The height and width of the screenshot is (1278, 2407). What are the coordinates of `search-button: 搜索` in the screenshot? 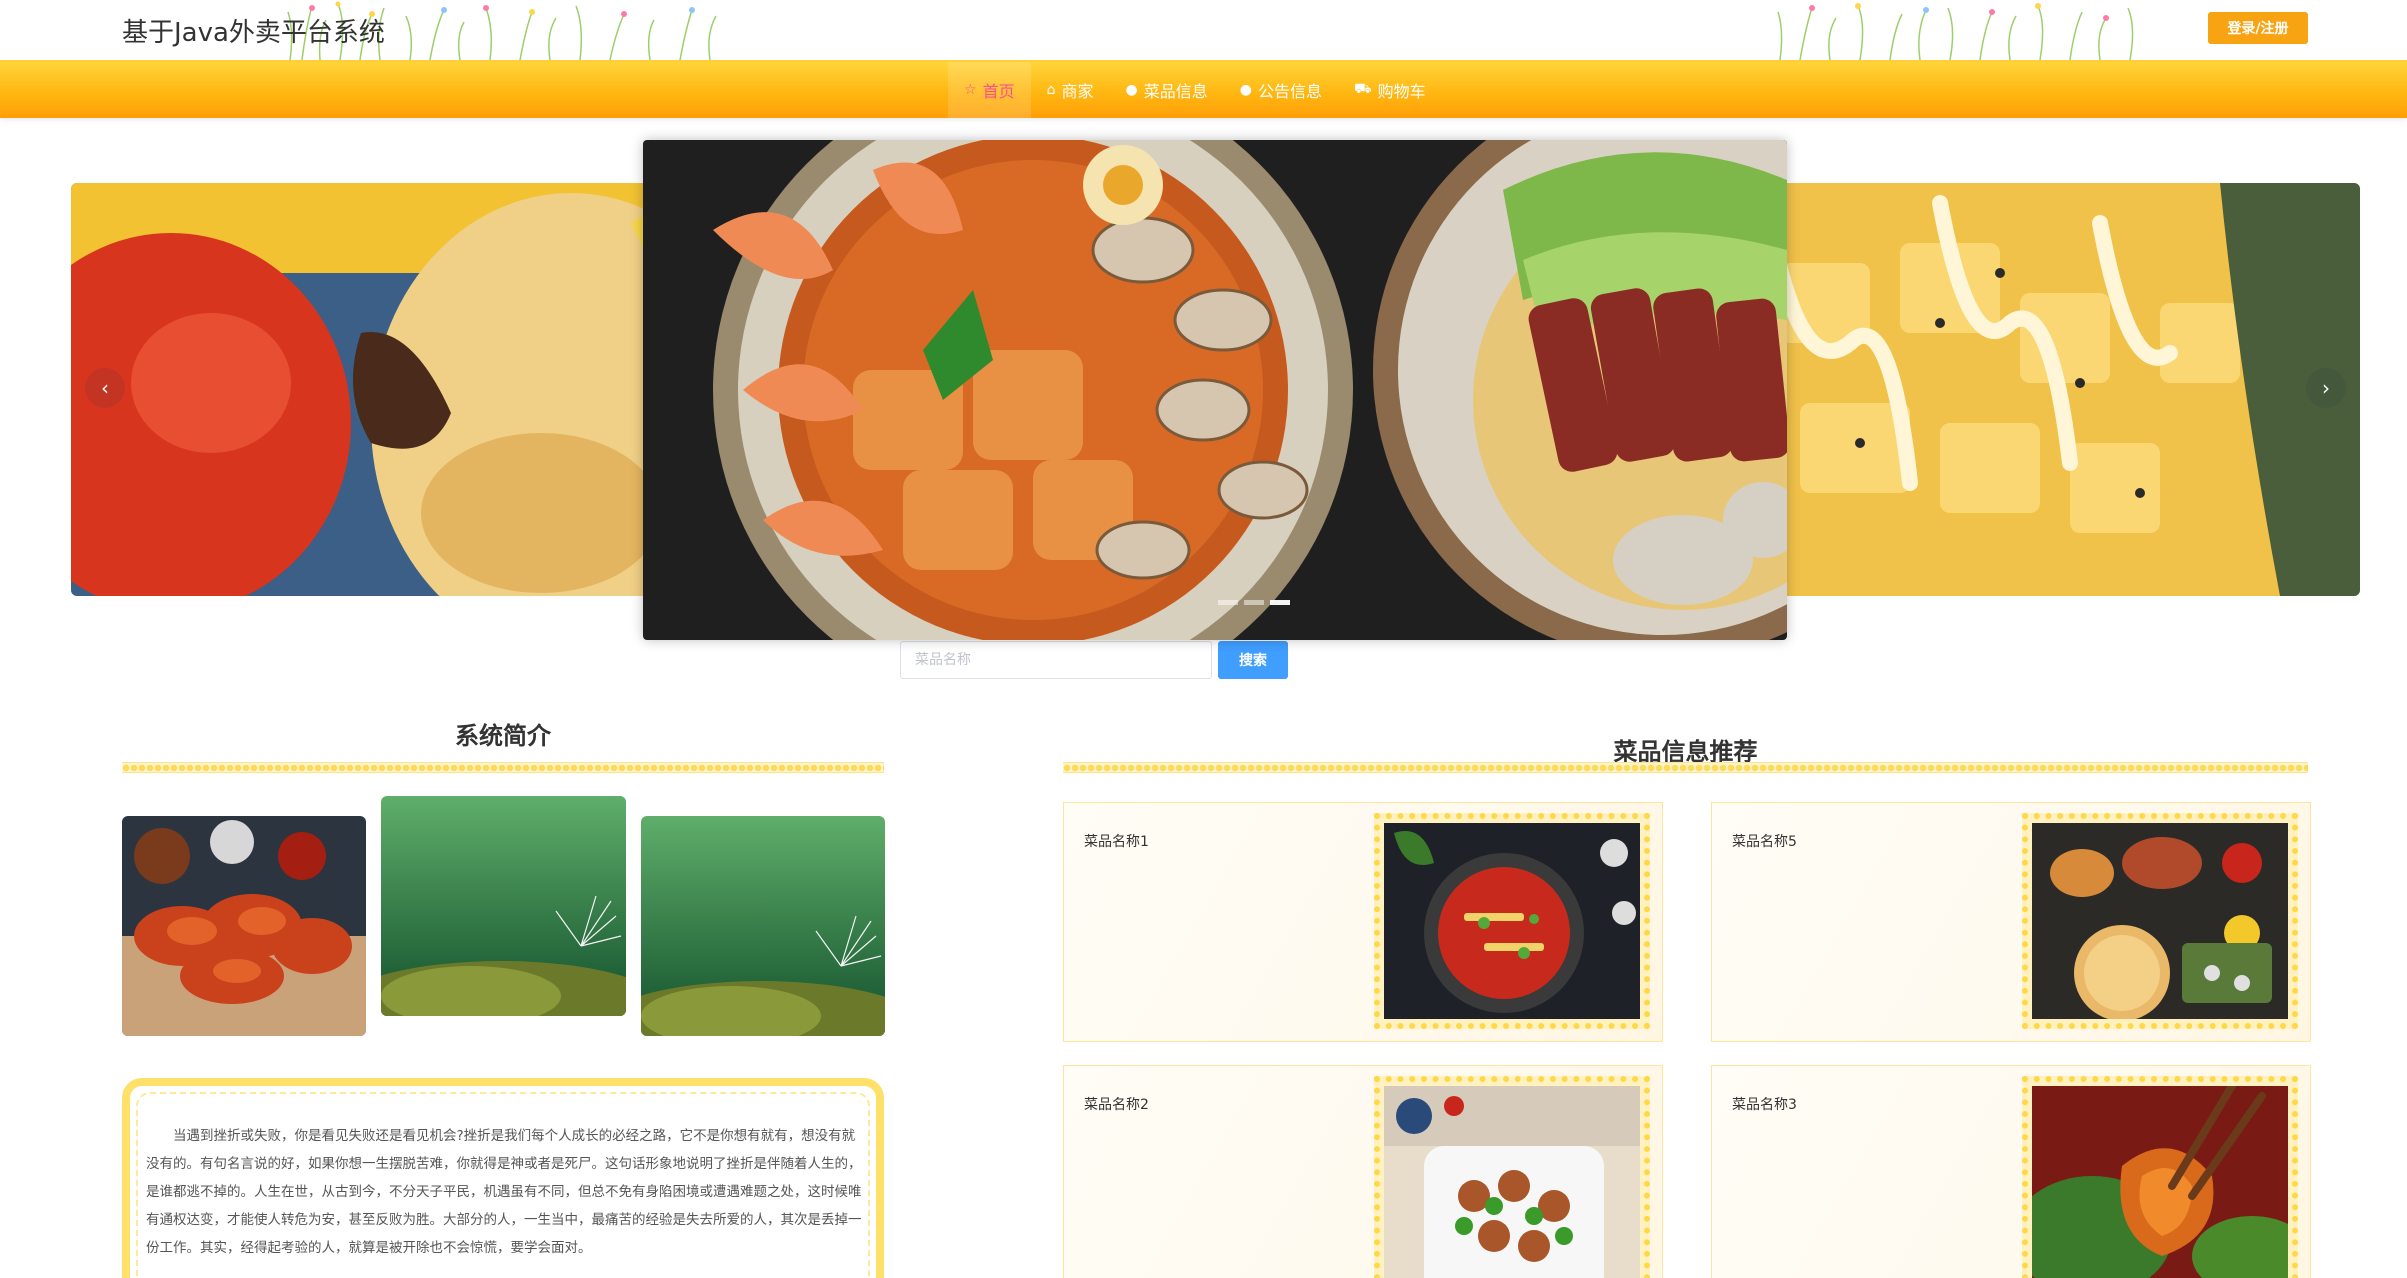 It's located at (1253, 660).